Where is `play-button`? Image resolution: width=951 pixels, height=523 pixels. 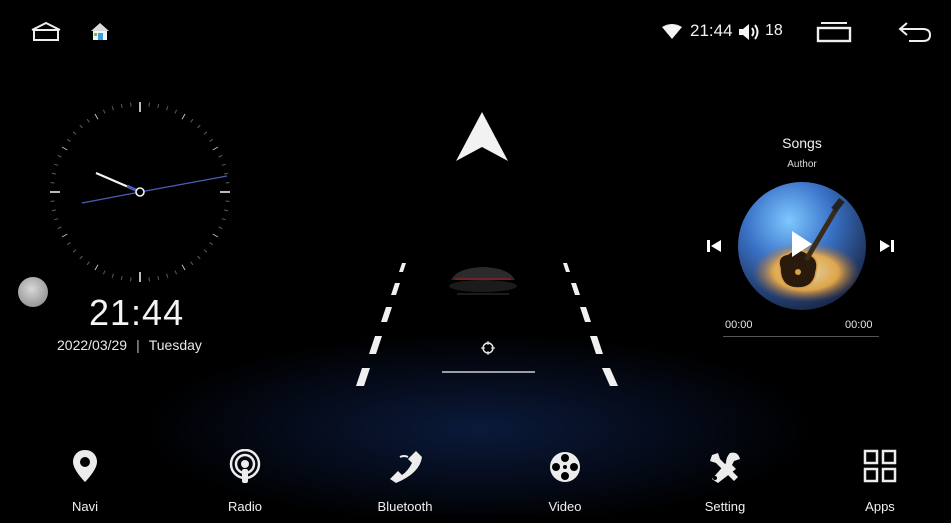 play-button is located at coordinates (800, 246).